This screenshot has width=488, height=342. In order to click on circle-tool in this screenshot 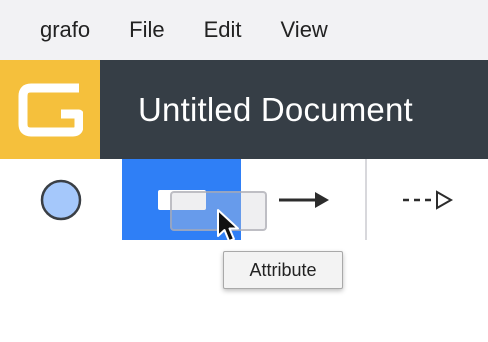, I will do `click(61, 199)`.